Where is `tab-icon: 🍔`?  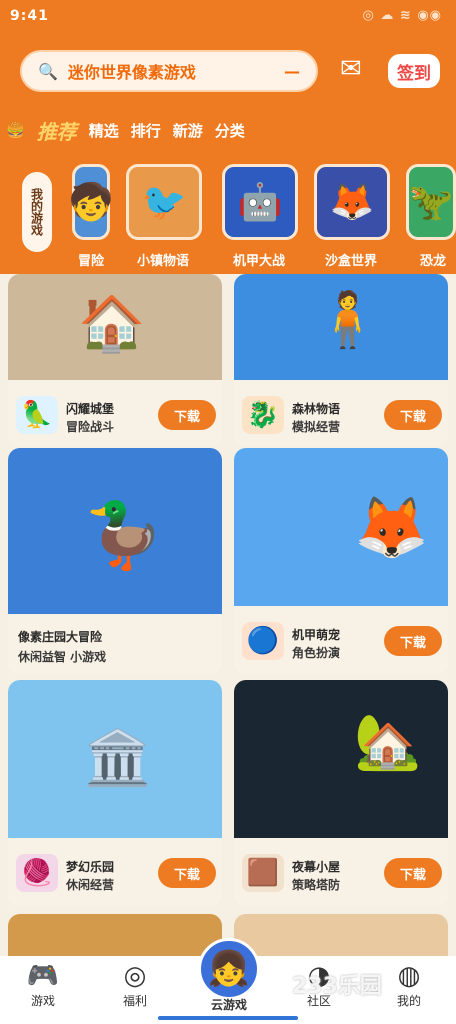 tab-icon: 🍔 is located at coordinates (15, 130).